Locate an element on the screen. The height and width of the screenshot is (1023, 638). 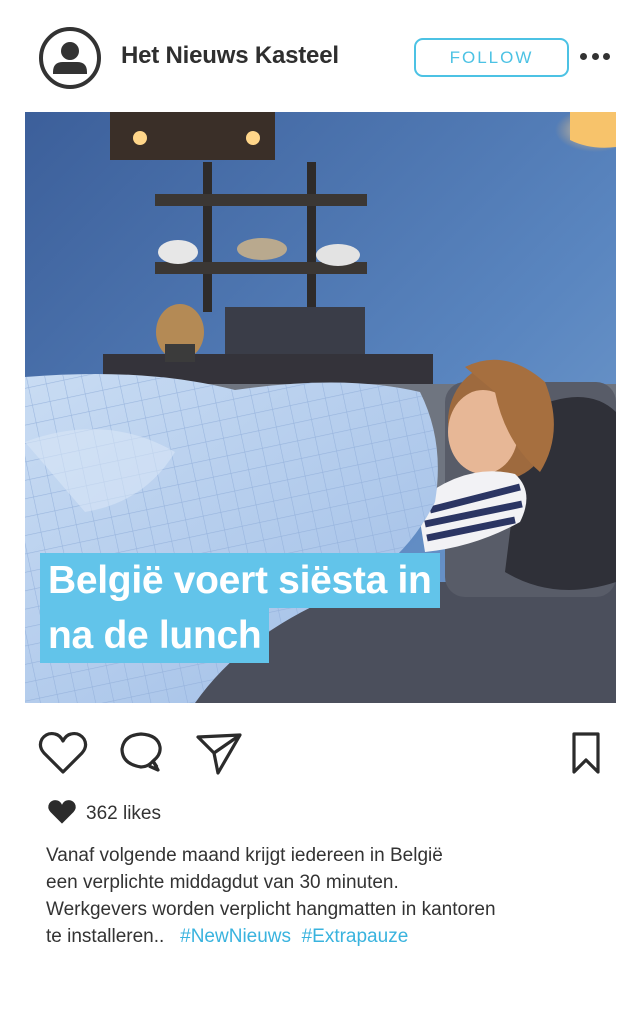
post-headline: België voert siësta in na de lunch is located at coordinates (270, 608).